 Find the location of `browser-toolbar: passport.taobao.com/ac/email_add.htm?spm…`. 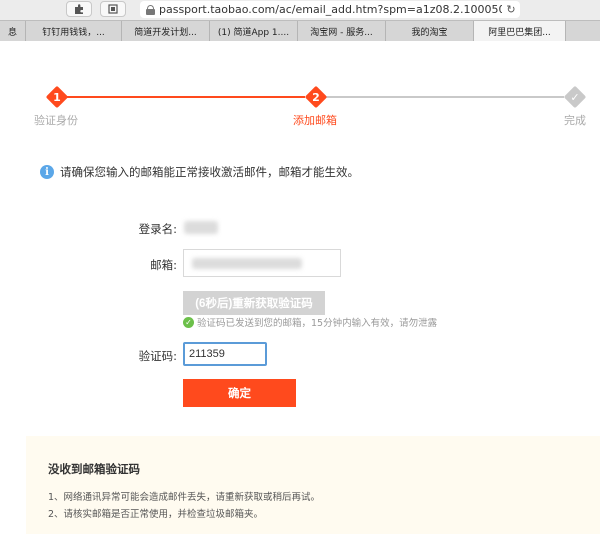

browser-toolbar: passport.taobao.com/ac/email_add.htm?spm… is located at coordinates (300, 10).